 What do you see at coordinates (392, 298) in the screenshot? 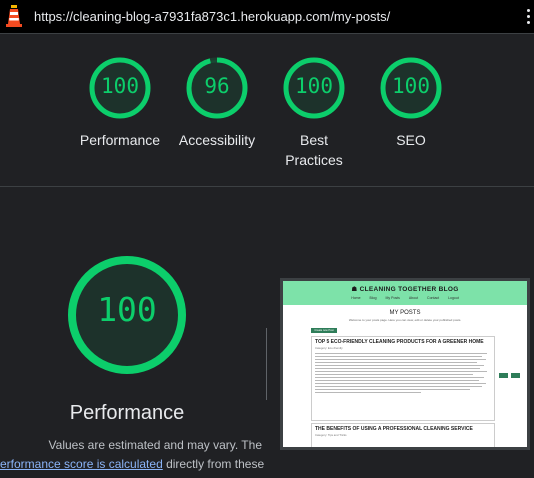
I see `thumb-menu-item: My Posts` at bounding box center [392, 298].